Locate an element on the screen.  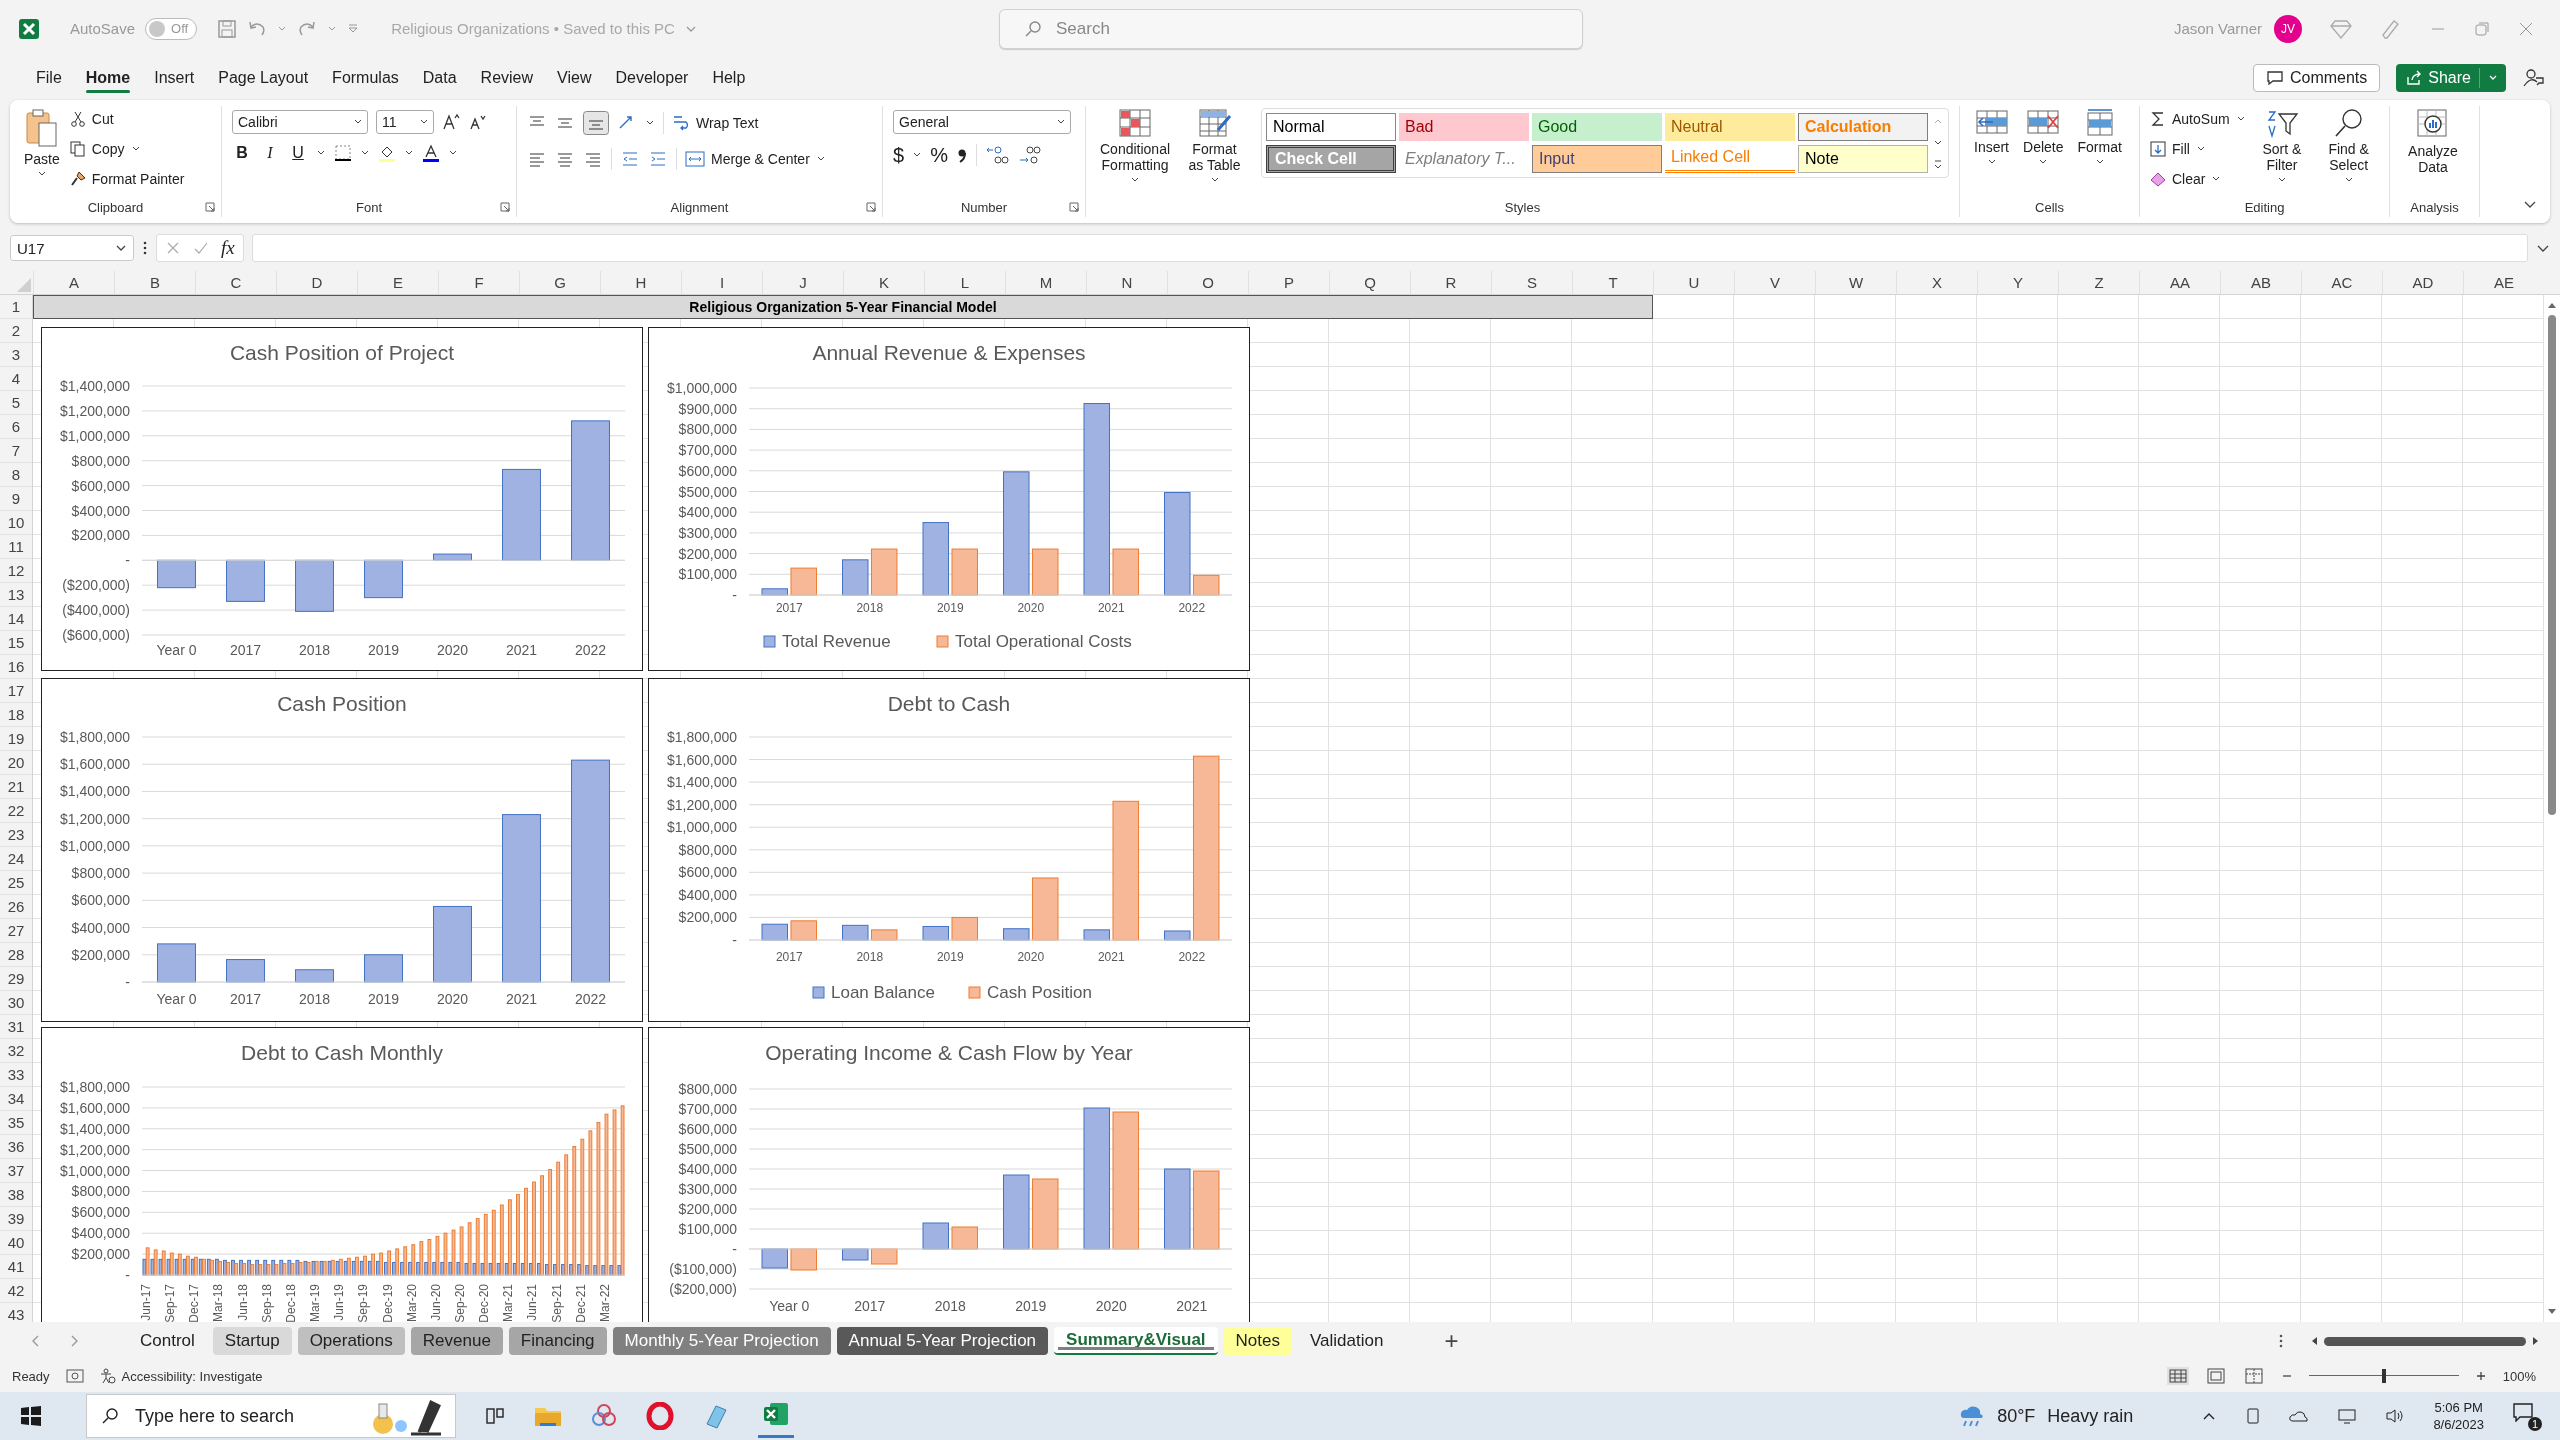
ribbon-tab: Page Layout is located at coordinates (263, 77).